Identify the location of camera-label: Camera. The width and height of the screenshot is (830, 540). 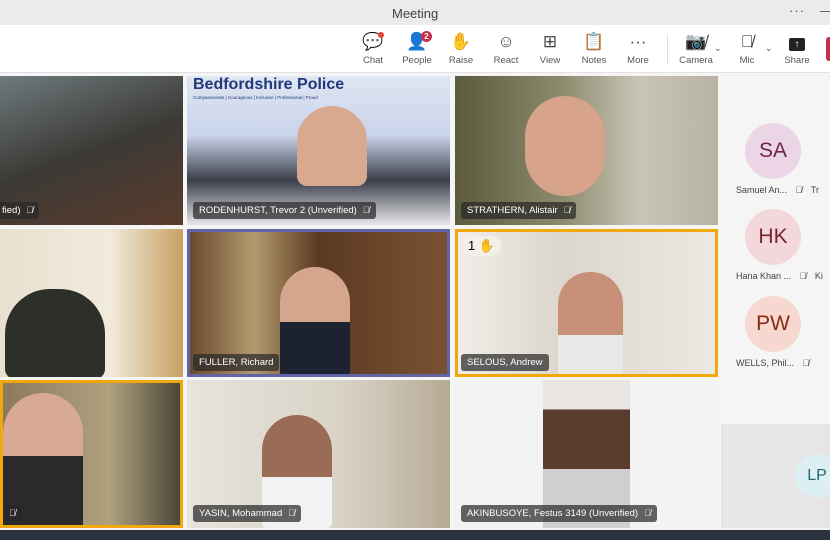
(696, 60).